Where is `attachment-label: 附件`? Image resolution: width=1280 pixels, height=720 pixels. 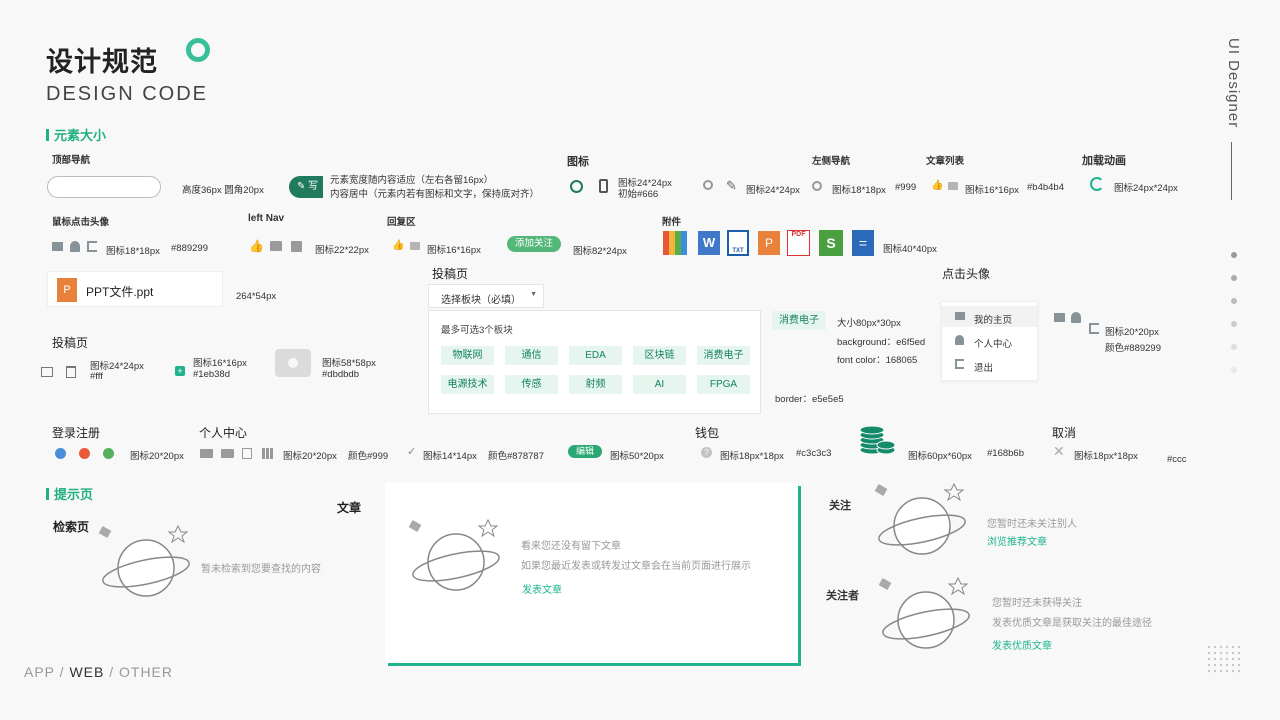 attachment-label: 附件 is located at coordinates (672, 222).